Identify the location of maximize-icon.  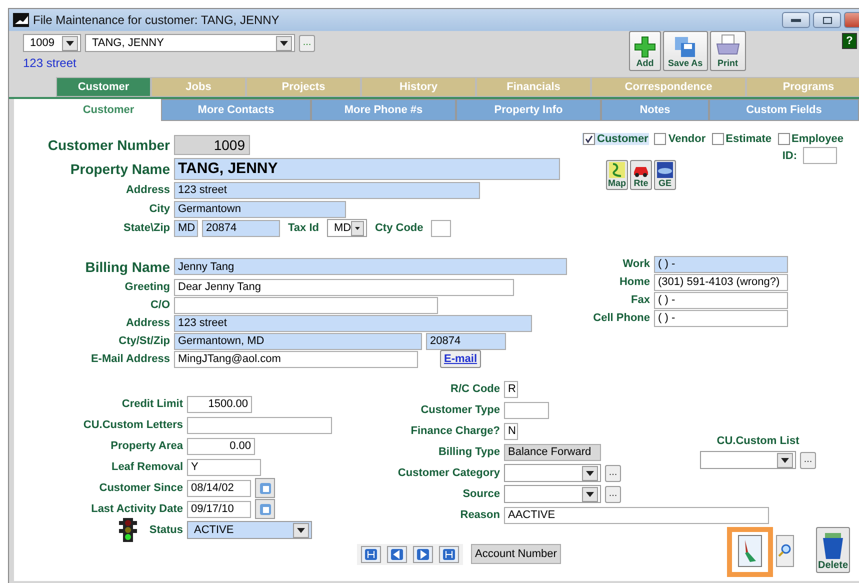
(827, 20).